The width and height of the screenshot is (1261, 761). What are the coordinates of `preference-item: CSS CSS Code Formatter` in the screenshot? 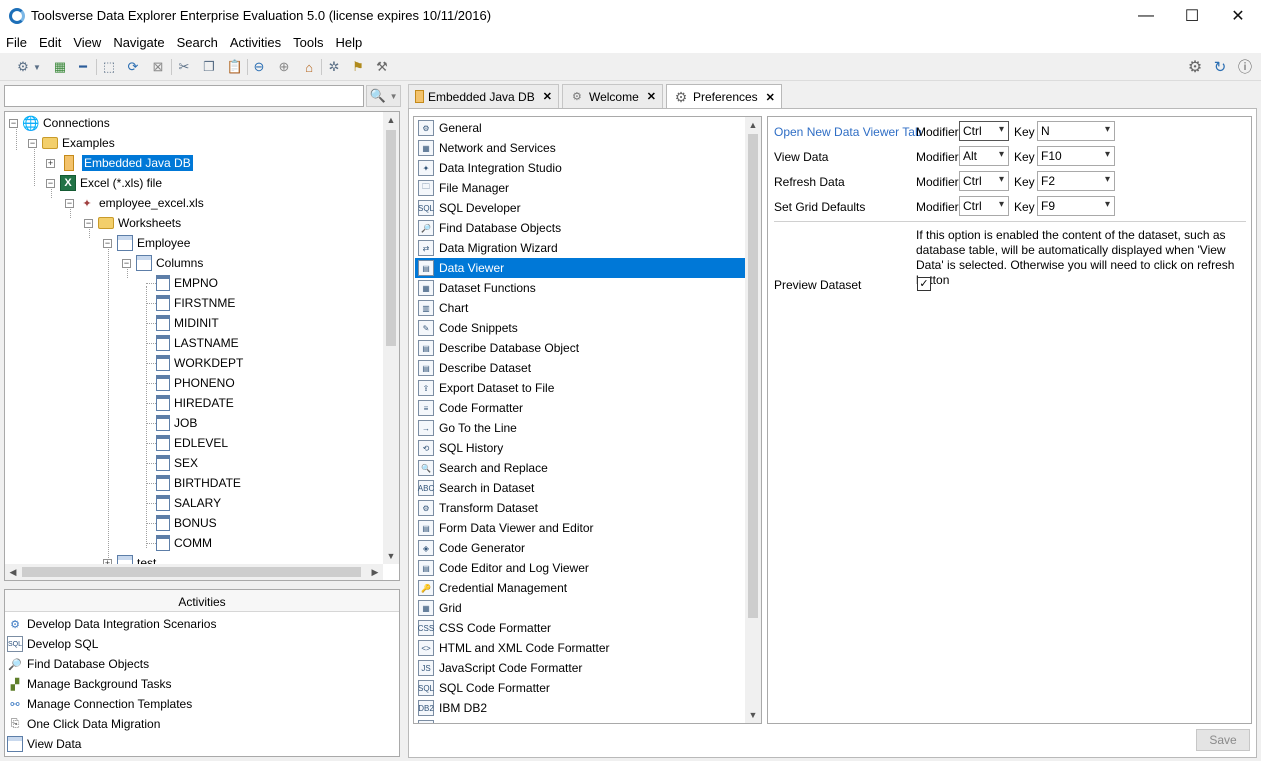 It's located at (580, 628).